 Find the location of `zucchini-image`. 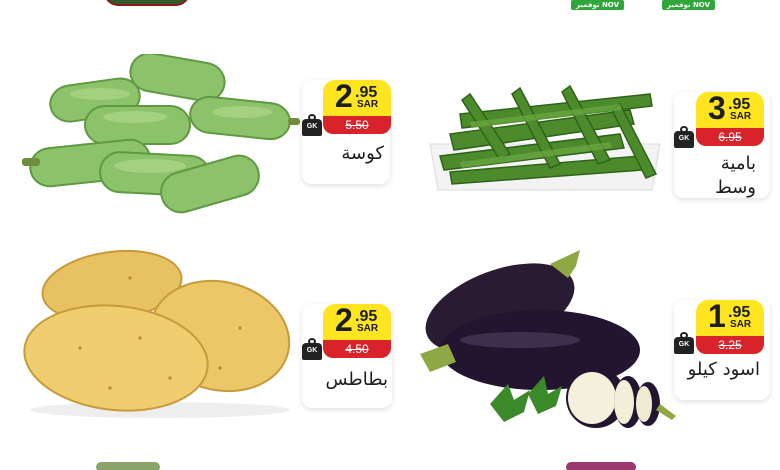

zucchini-image is located at coordinates (161, 134).